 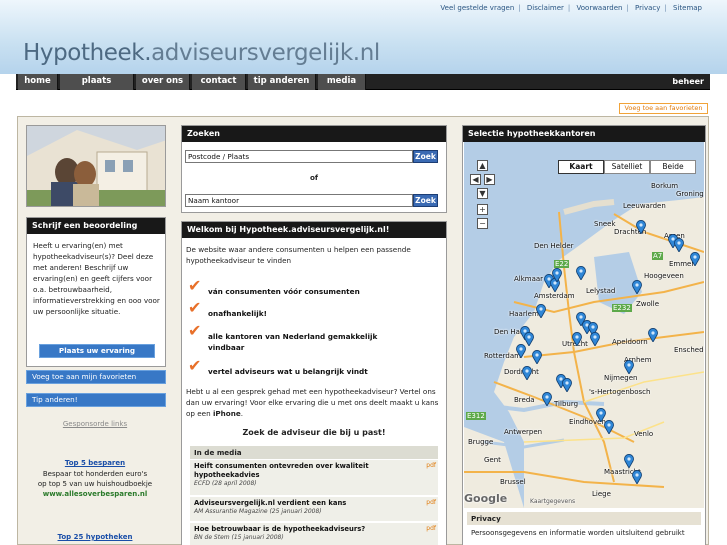 What do you see at coordinates (284, 291) in the screenshot?
I see `feature-1: ván consumenten vóór consumenten` at bounding box center [284, 291].